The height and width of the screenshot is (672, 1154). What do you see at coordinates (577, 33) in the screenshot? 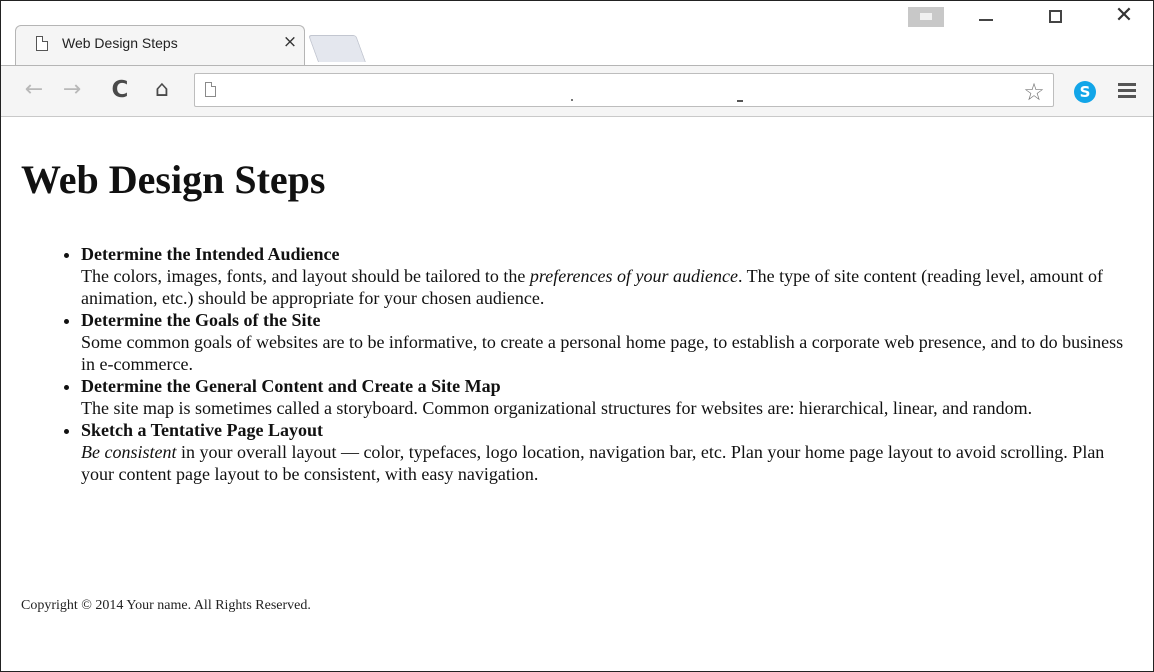
I see `tab-strip: Web Design Steps × ✕` at bounding box center [577, 33].